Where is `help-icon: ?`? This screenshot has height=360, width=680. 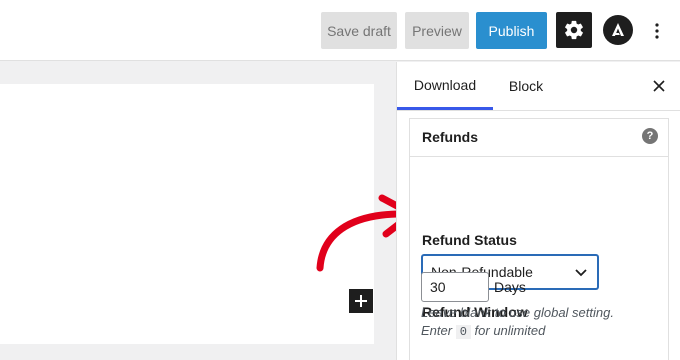 help-icon: ? is located at coordinates (650, 136).